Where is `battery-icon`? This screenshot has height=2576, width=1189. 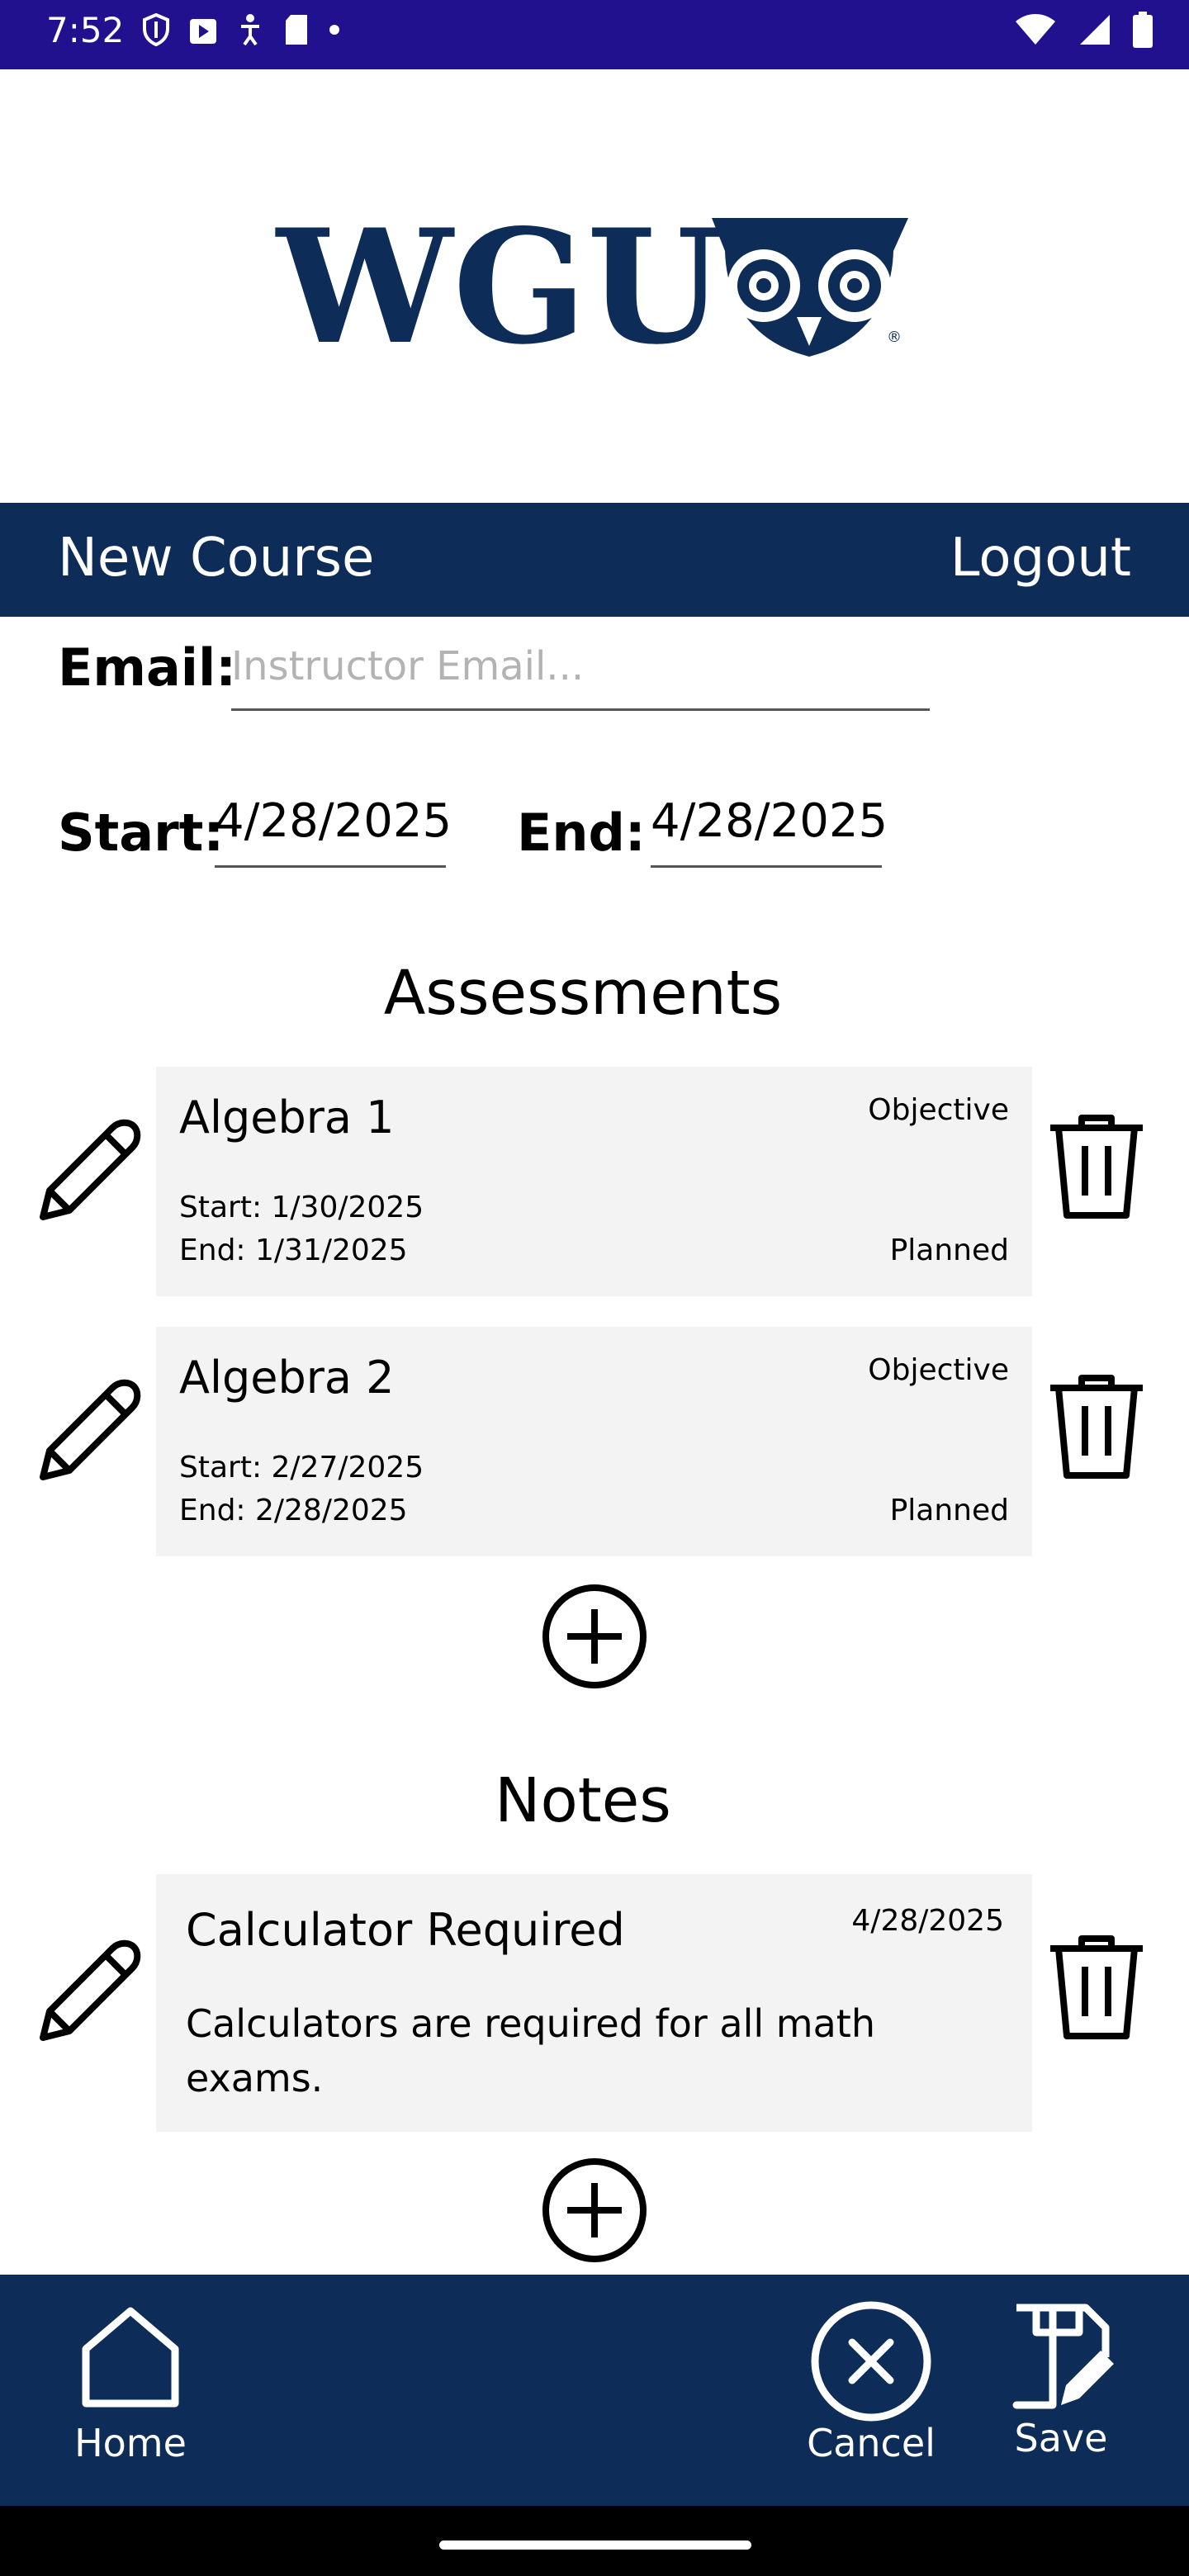
battery-icon is located at coordinates (1143, 30).